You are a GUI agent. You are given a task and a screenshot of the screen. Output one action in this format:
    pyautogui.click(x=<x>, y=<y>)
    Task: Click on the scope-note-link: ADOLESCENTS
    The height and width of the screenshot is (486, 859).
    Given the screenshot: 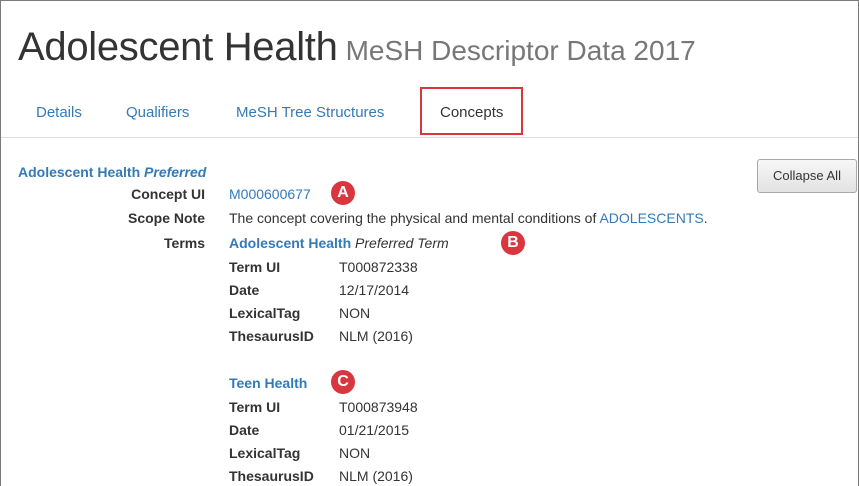 What is the action you would take?
    pyautogui.click(x=651, y=218)
    